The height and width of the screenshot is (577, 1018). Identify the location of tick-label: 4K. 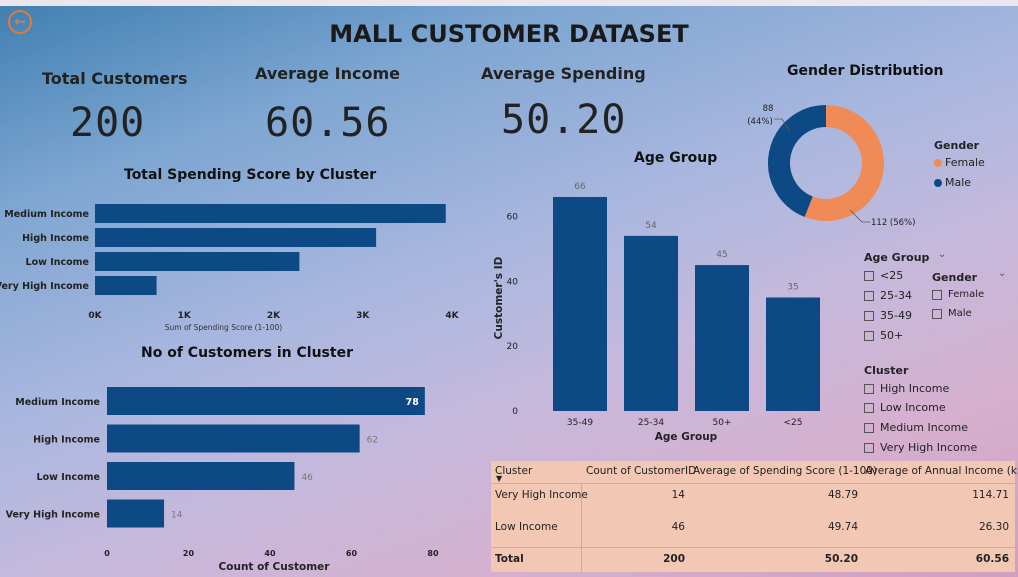
(452, 316).